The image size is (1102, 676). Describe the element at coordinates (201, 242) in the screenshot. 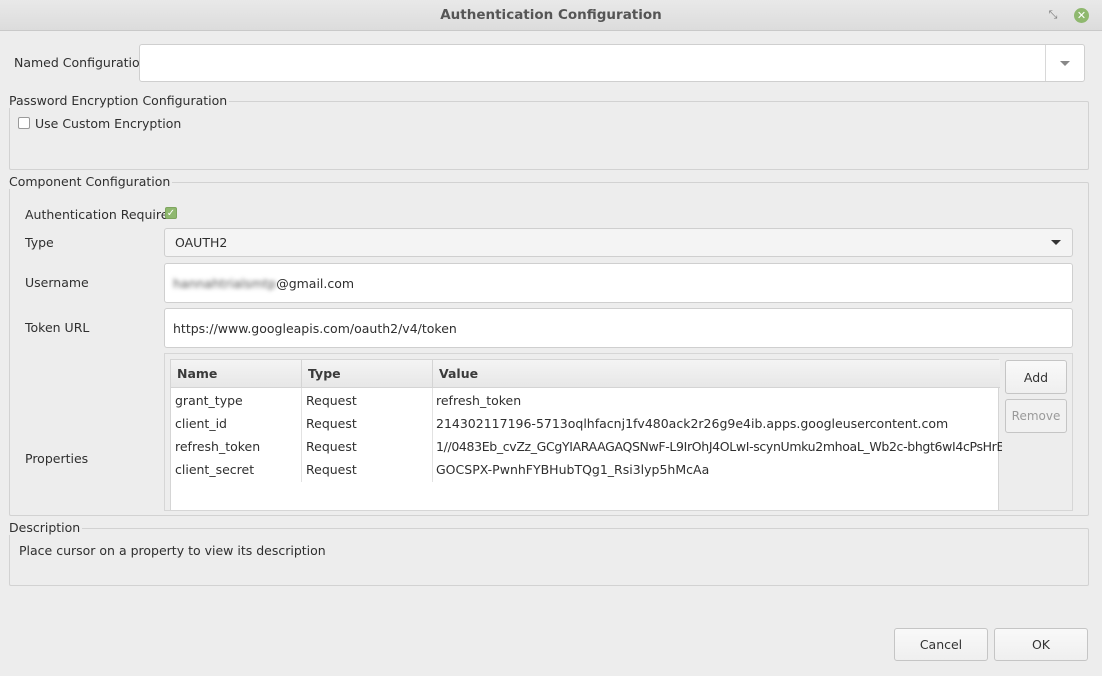

I see `type-value: OAUTH2` at that location.